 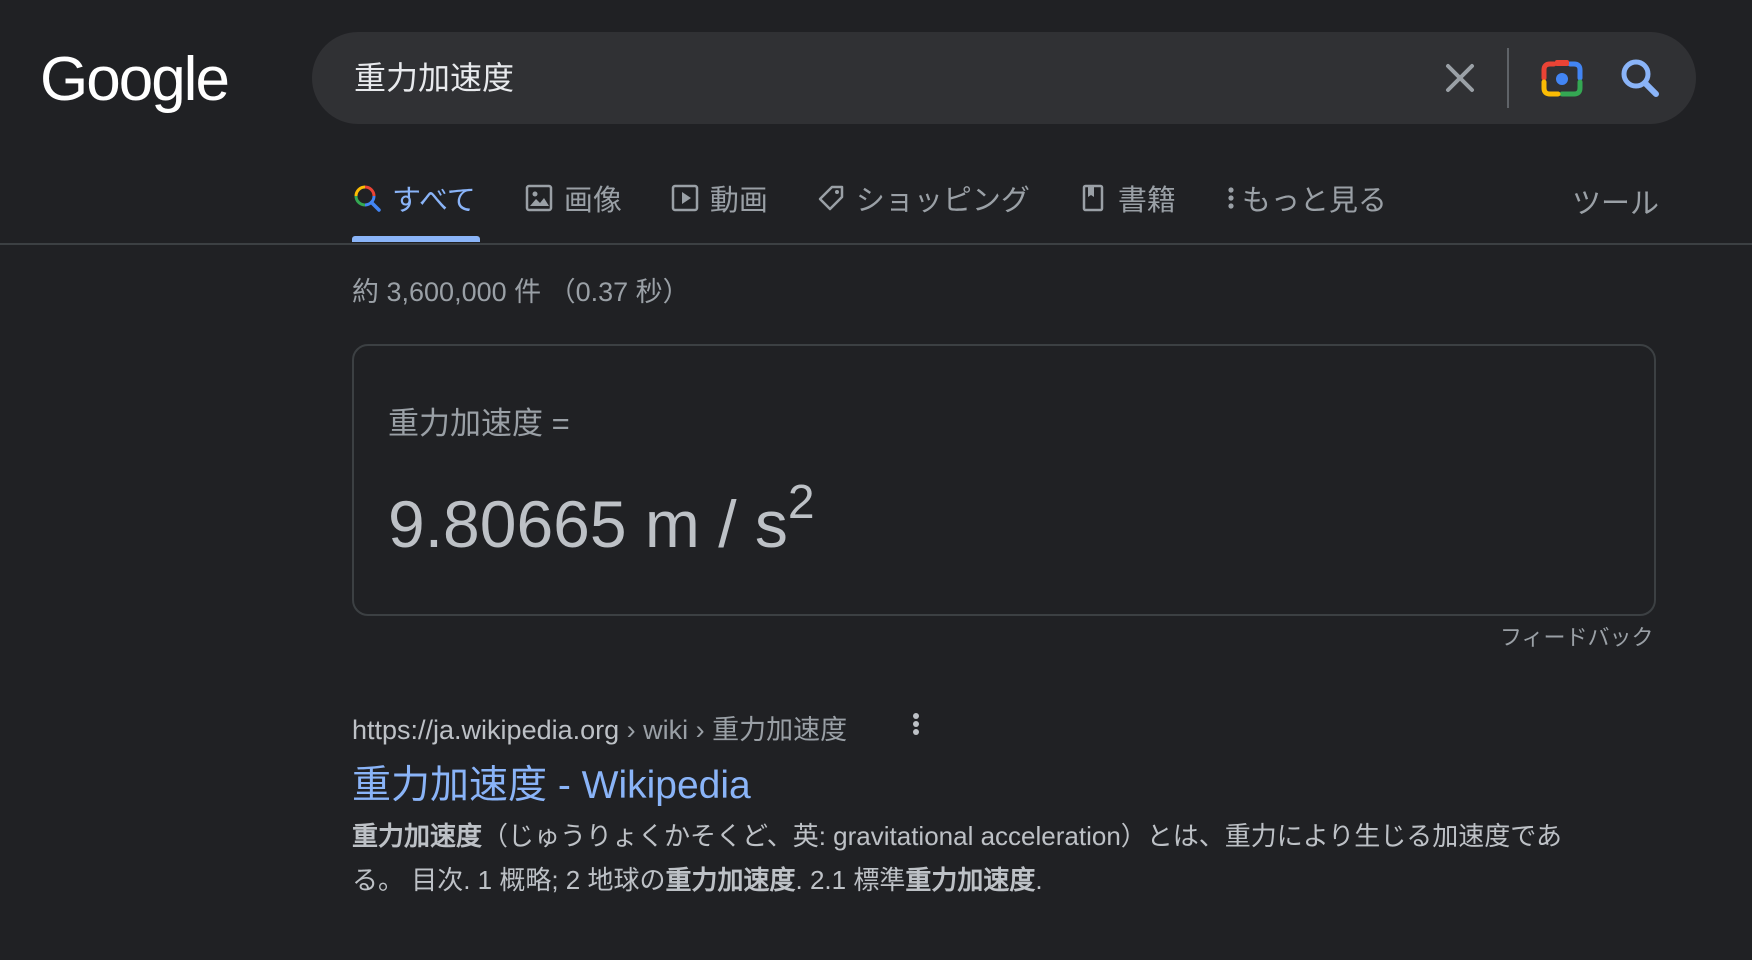 What do you see at coordinates (942, 201) in the screenshot?
I see `tab-label: ショッピング` at bounding box center [942, 201].